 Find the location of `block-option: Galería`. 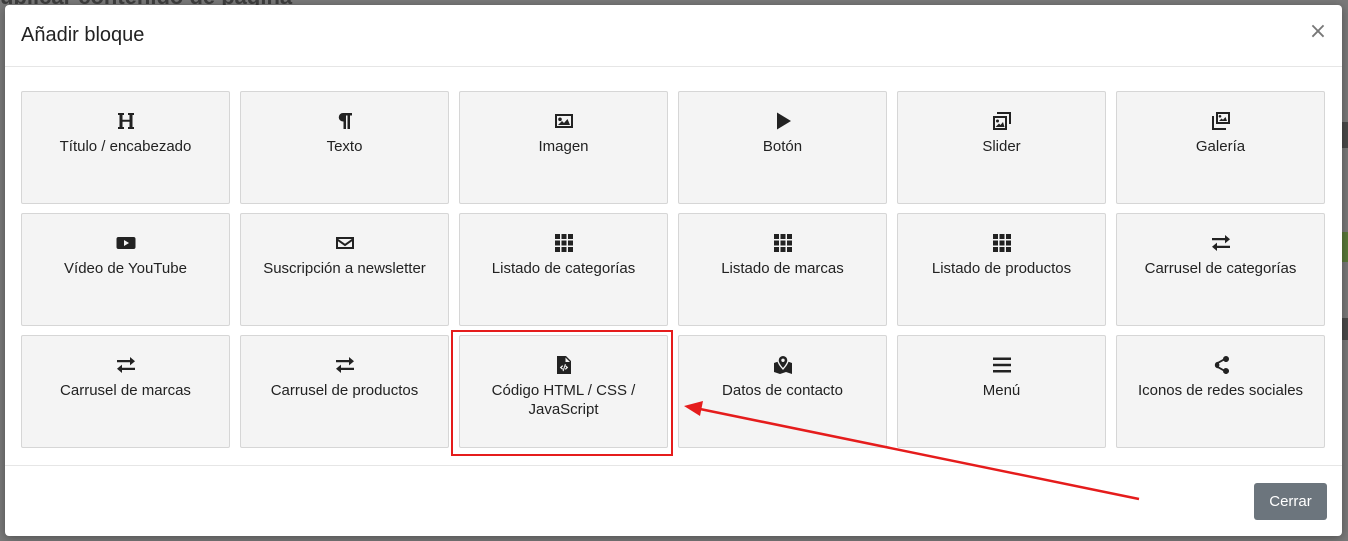

block-option: Galería is located at coordinates (1220, 147).